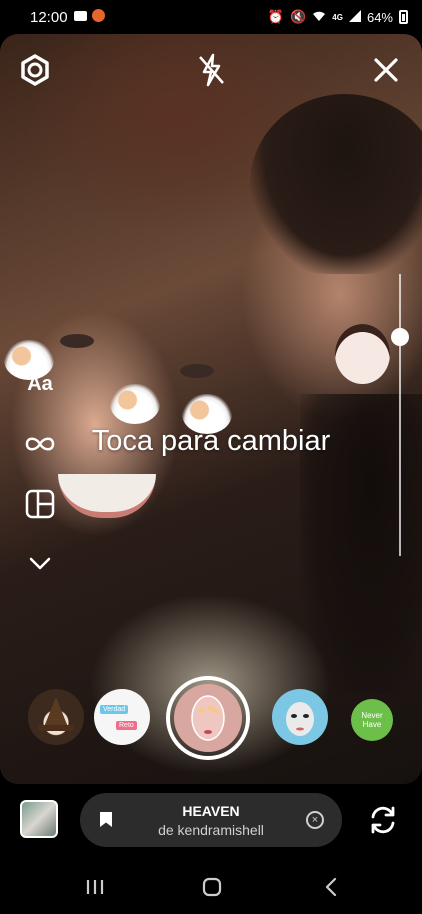 Image resolution: width=422 pixels, height=914 pixels. Describe the element at coordinates (383, 820) in the screenshot. I see `flip-camera-icon` at that location.